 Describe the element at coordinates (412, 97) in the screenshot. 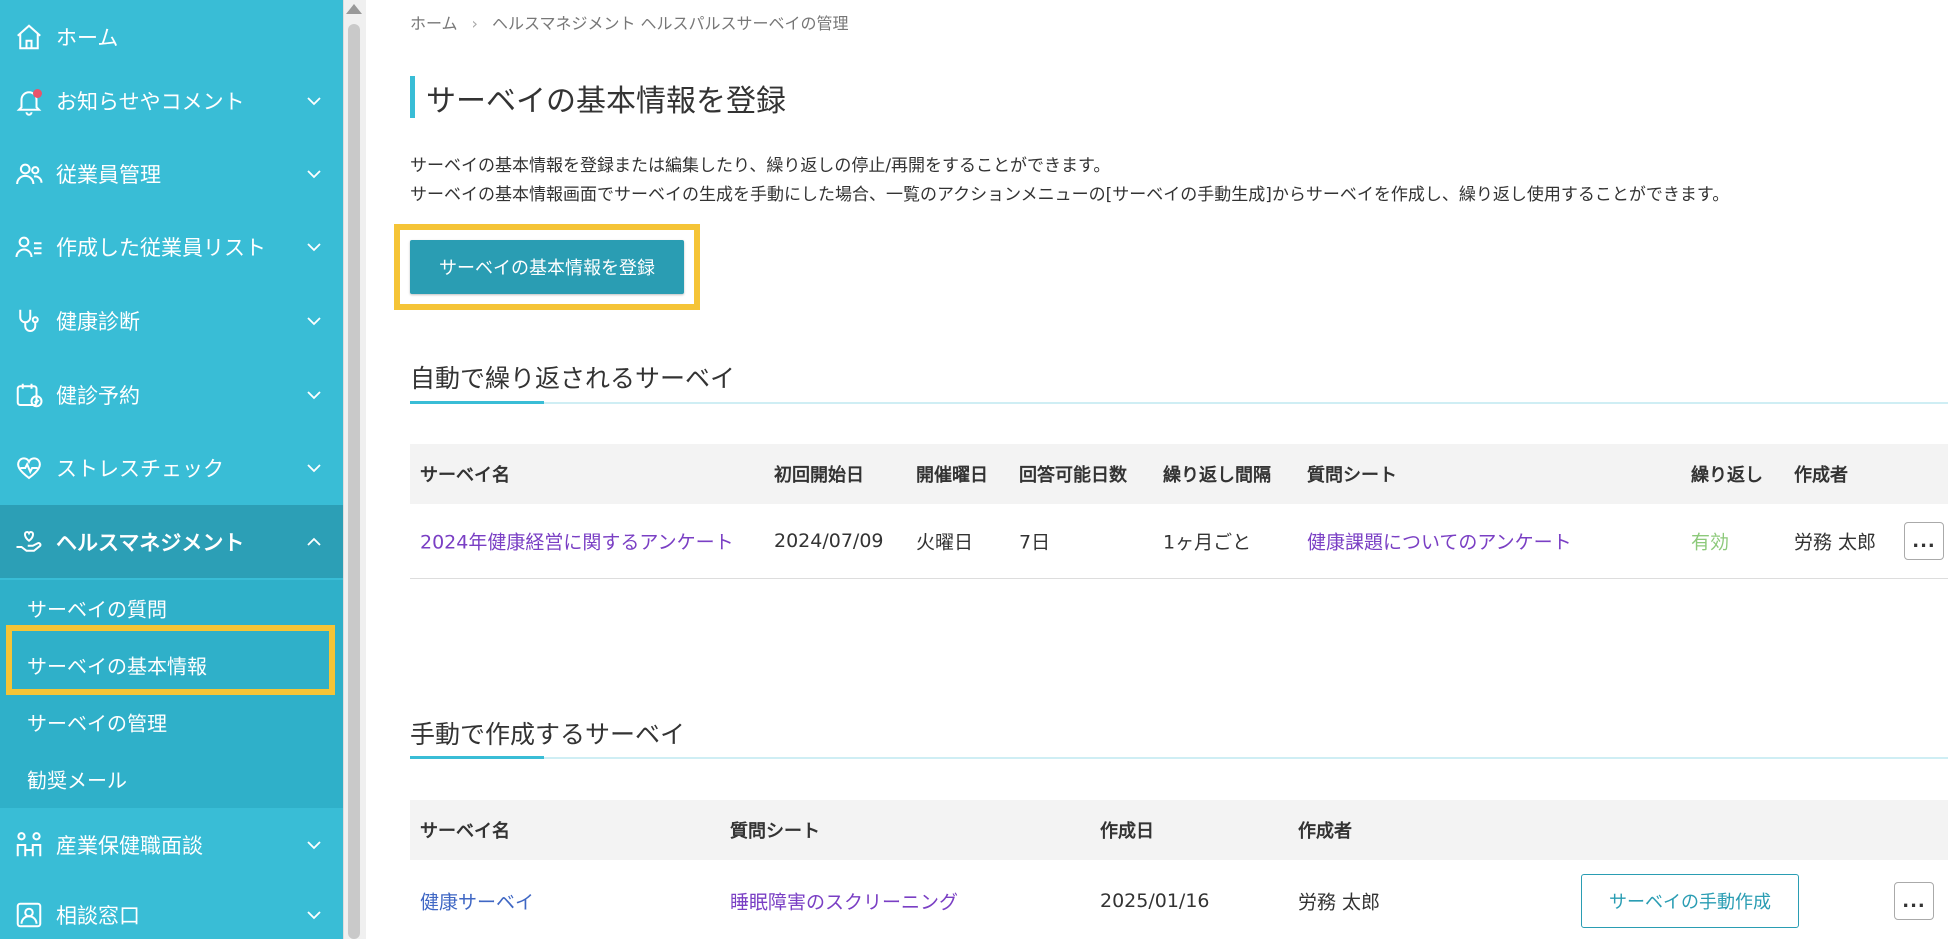

I see `title-accent-bar` at that location.